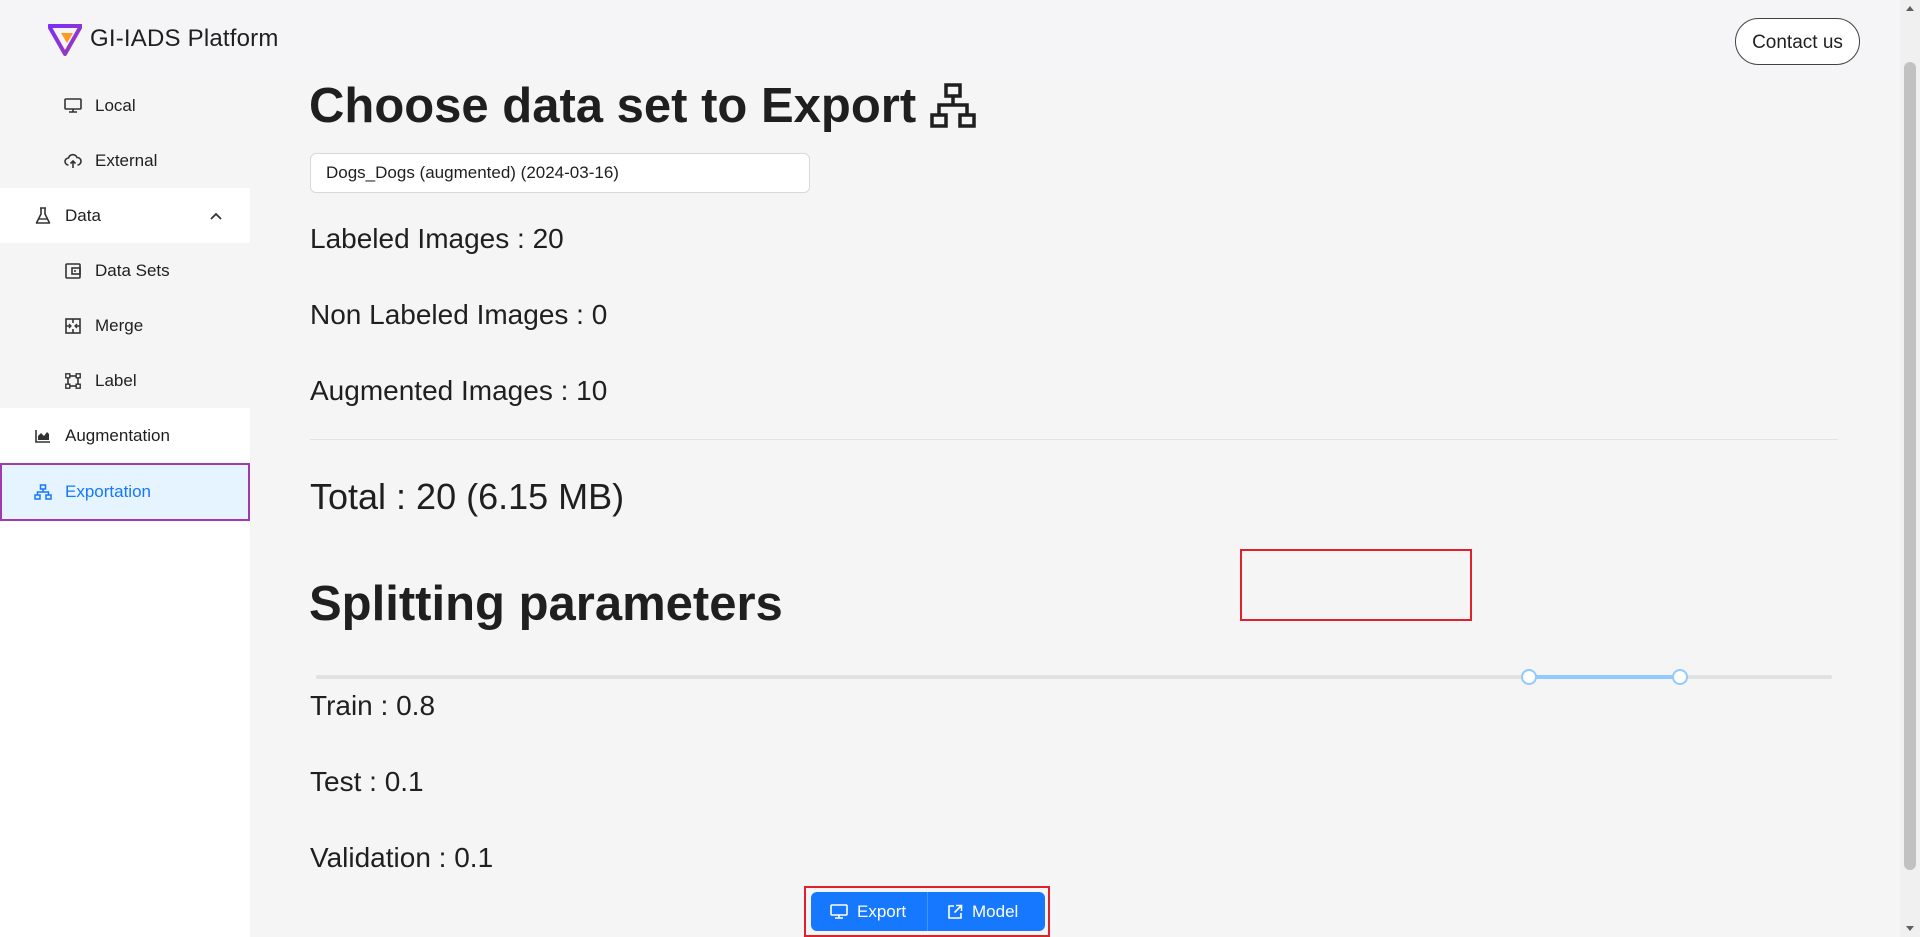 The height and width of the screenshot is (937, 1920). What do you see at coordinates (373, 705) in the screenshot?
I see `train-ratio: Train : 0.8` at bounding box center [373, 705].